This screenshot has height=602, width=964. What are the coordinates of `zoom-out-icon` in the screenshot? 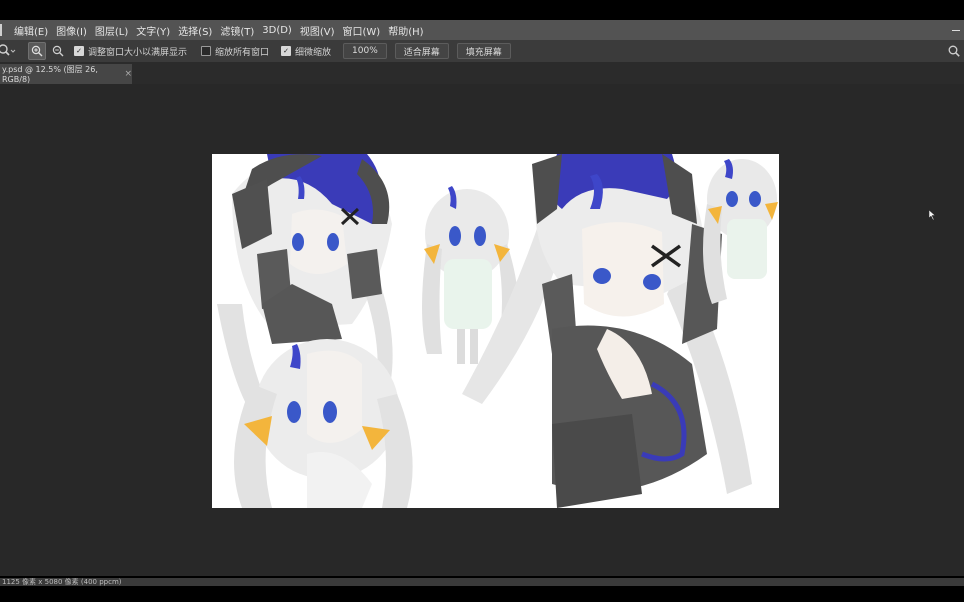 It's located at (58, 51).